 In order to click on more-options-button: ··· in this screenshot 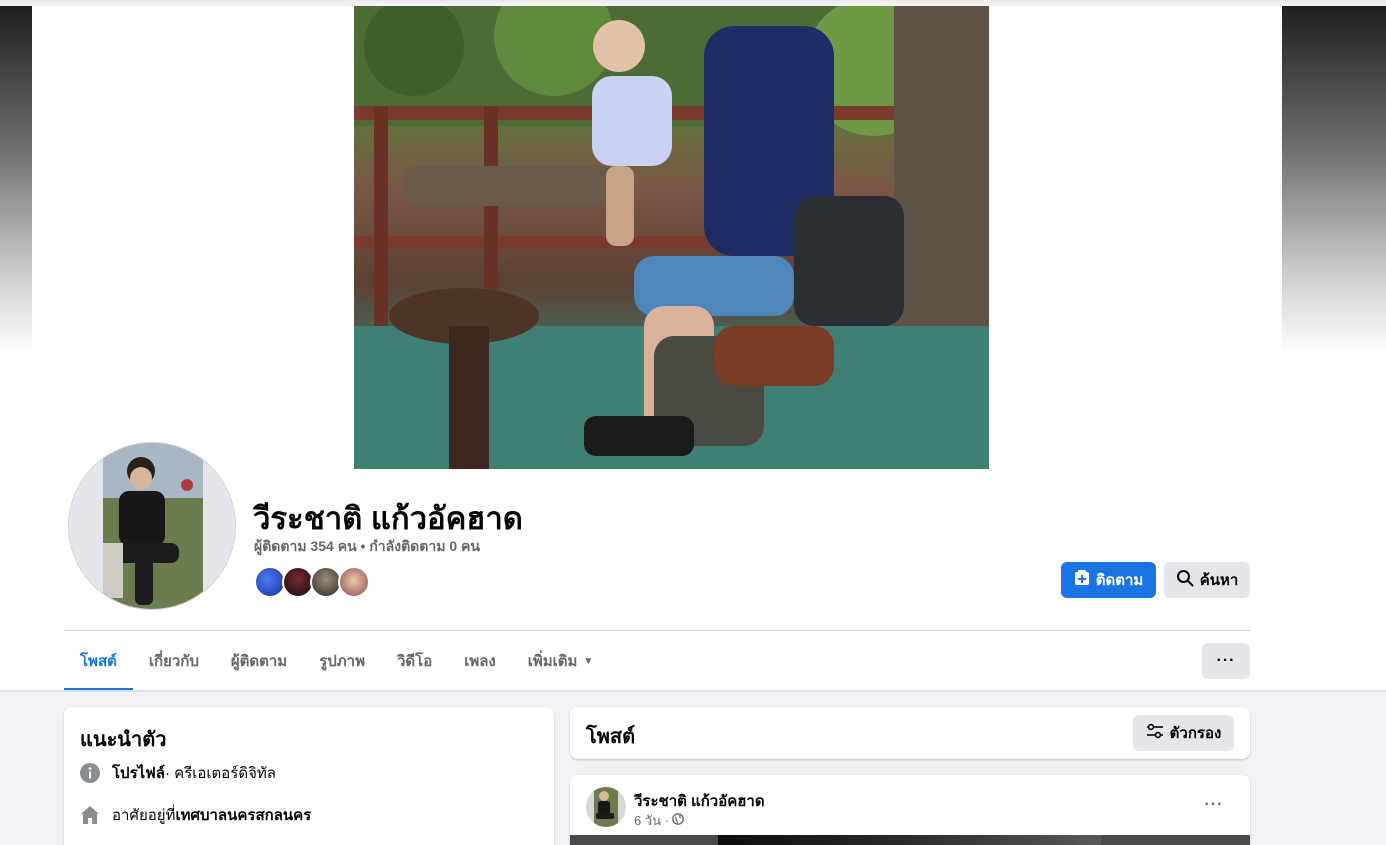, I will do `click(1226, 661)`.